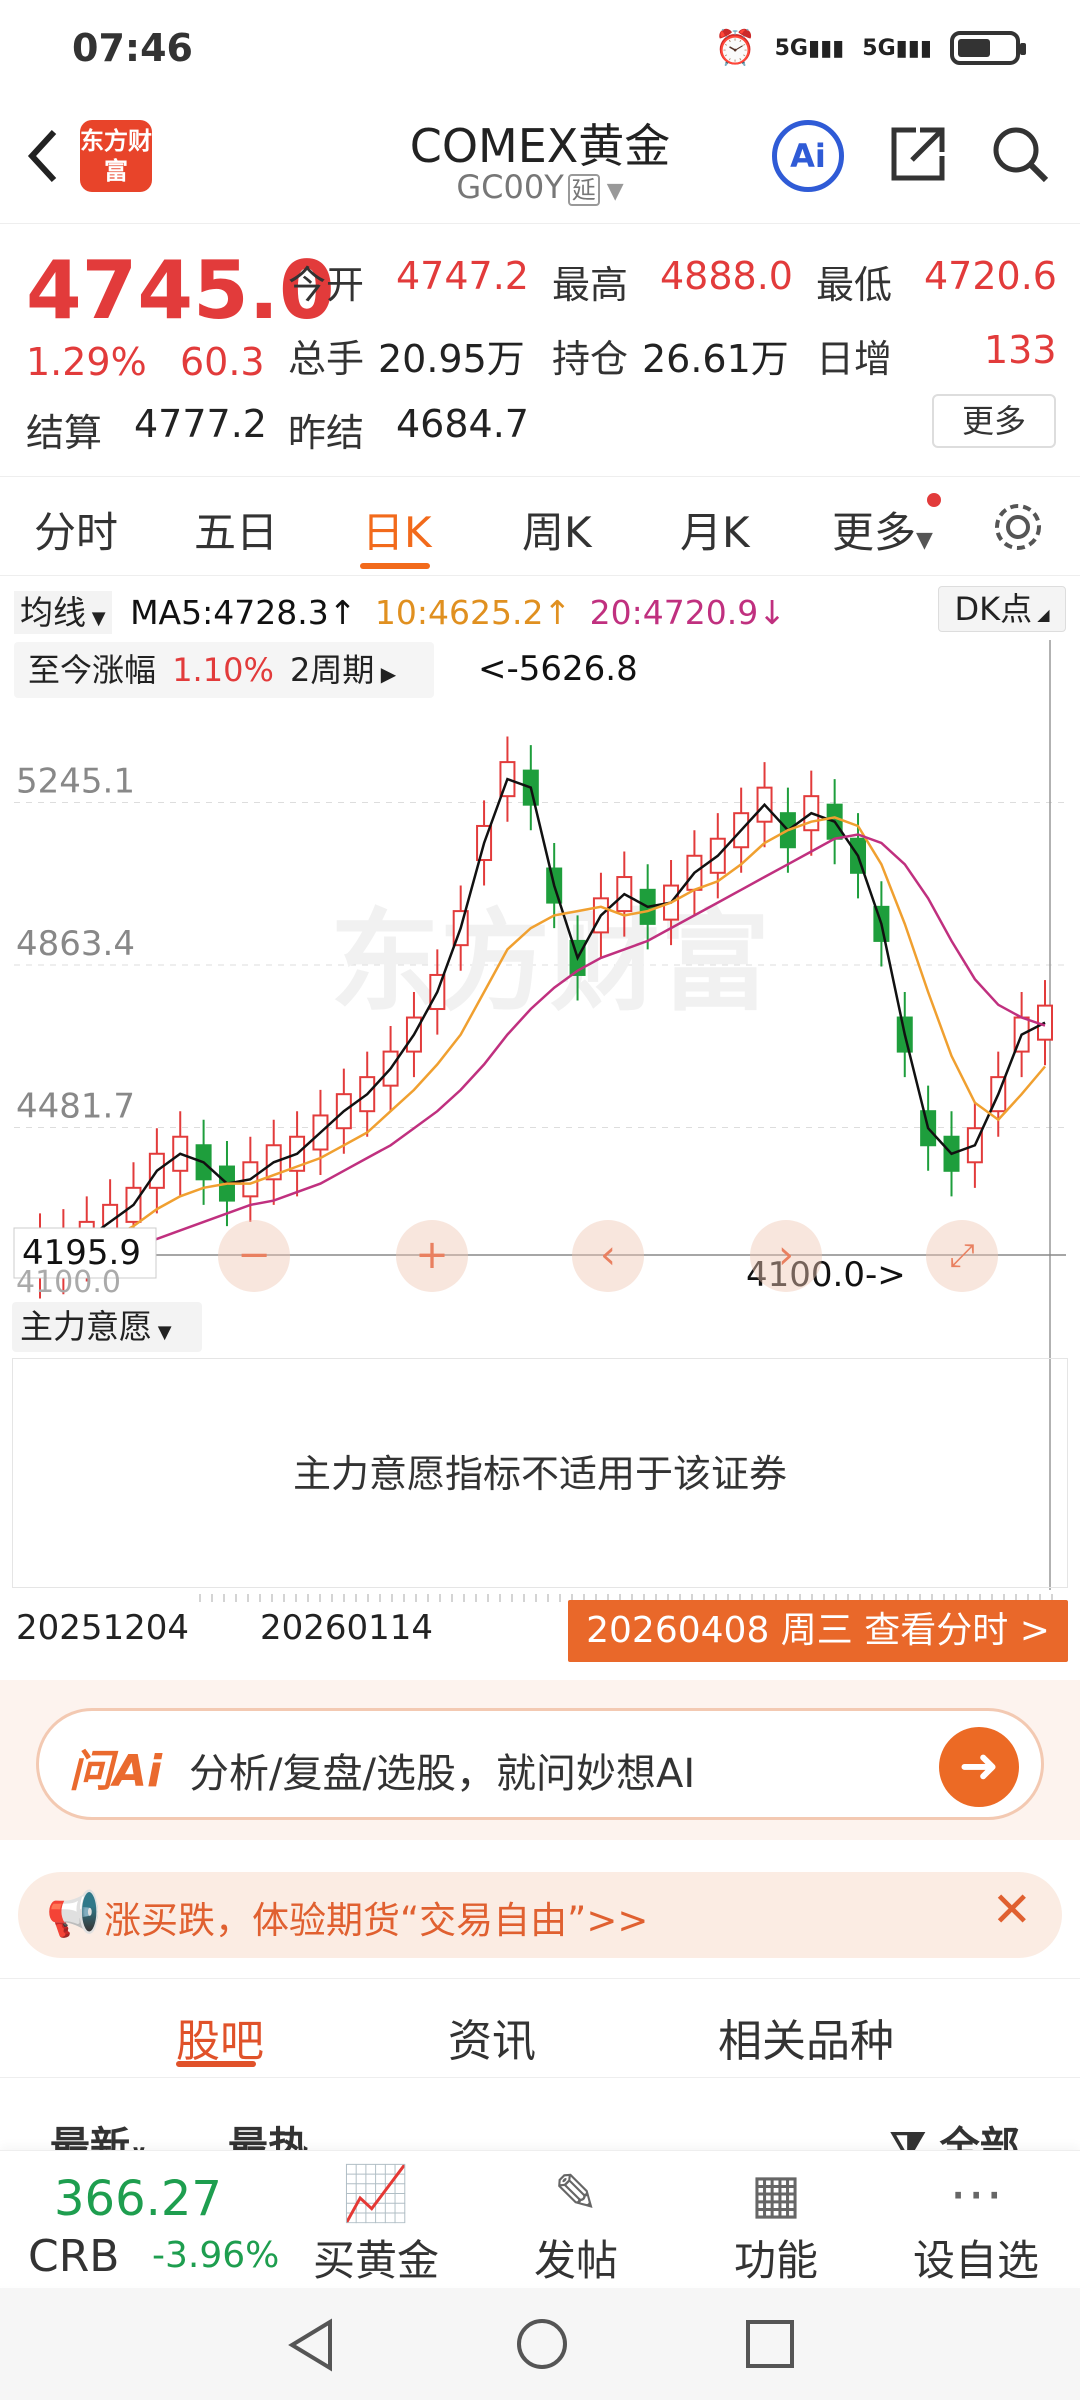 The height and width of the screenshot is (2400, 1080). What do you see at coordinates (962, 1256) in the screenshot?
I see `fullscreen-icon: ⤢` at bounding box center [962, 1256].